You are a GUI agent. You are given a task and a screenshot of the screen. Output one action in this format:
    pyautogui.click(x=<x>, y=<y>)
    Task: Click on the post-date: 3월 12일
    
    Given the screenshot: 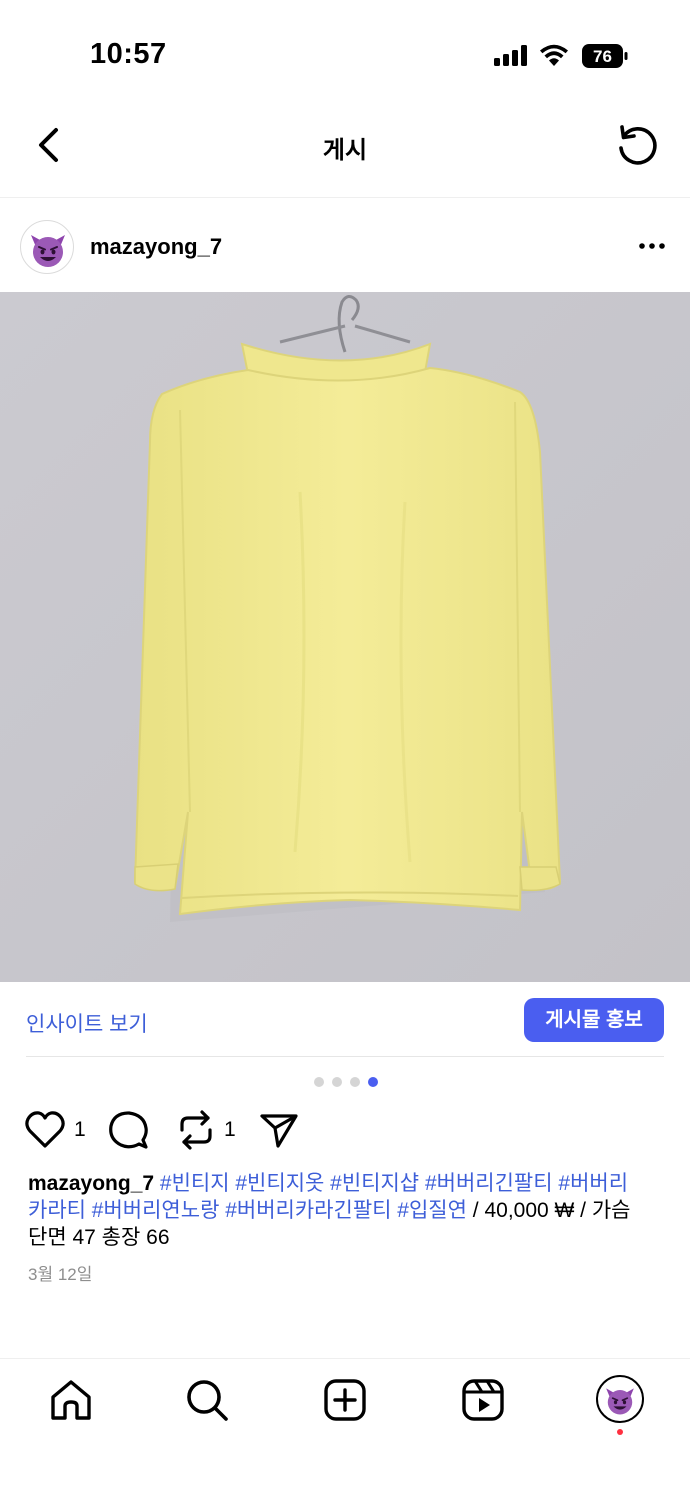 What is the action you would take?
    pyautogui.click(x=60, y=1274)
    